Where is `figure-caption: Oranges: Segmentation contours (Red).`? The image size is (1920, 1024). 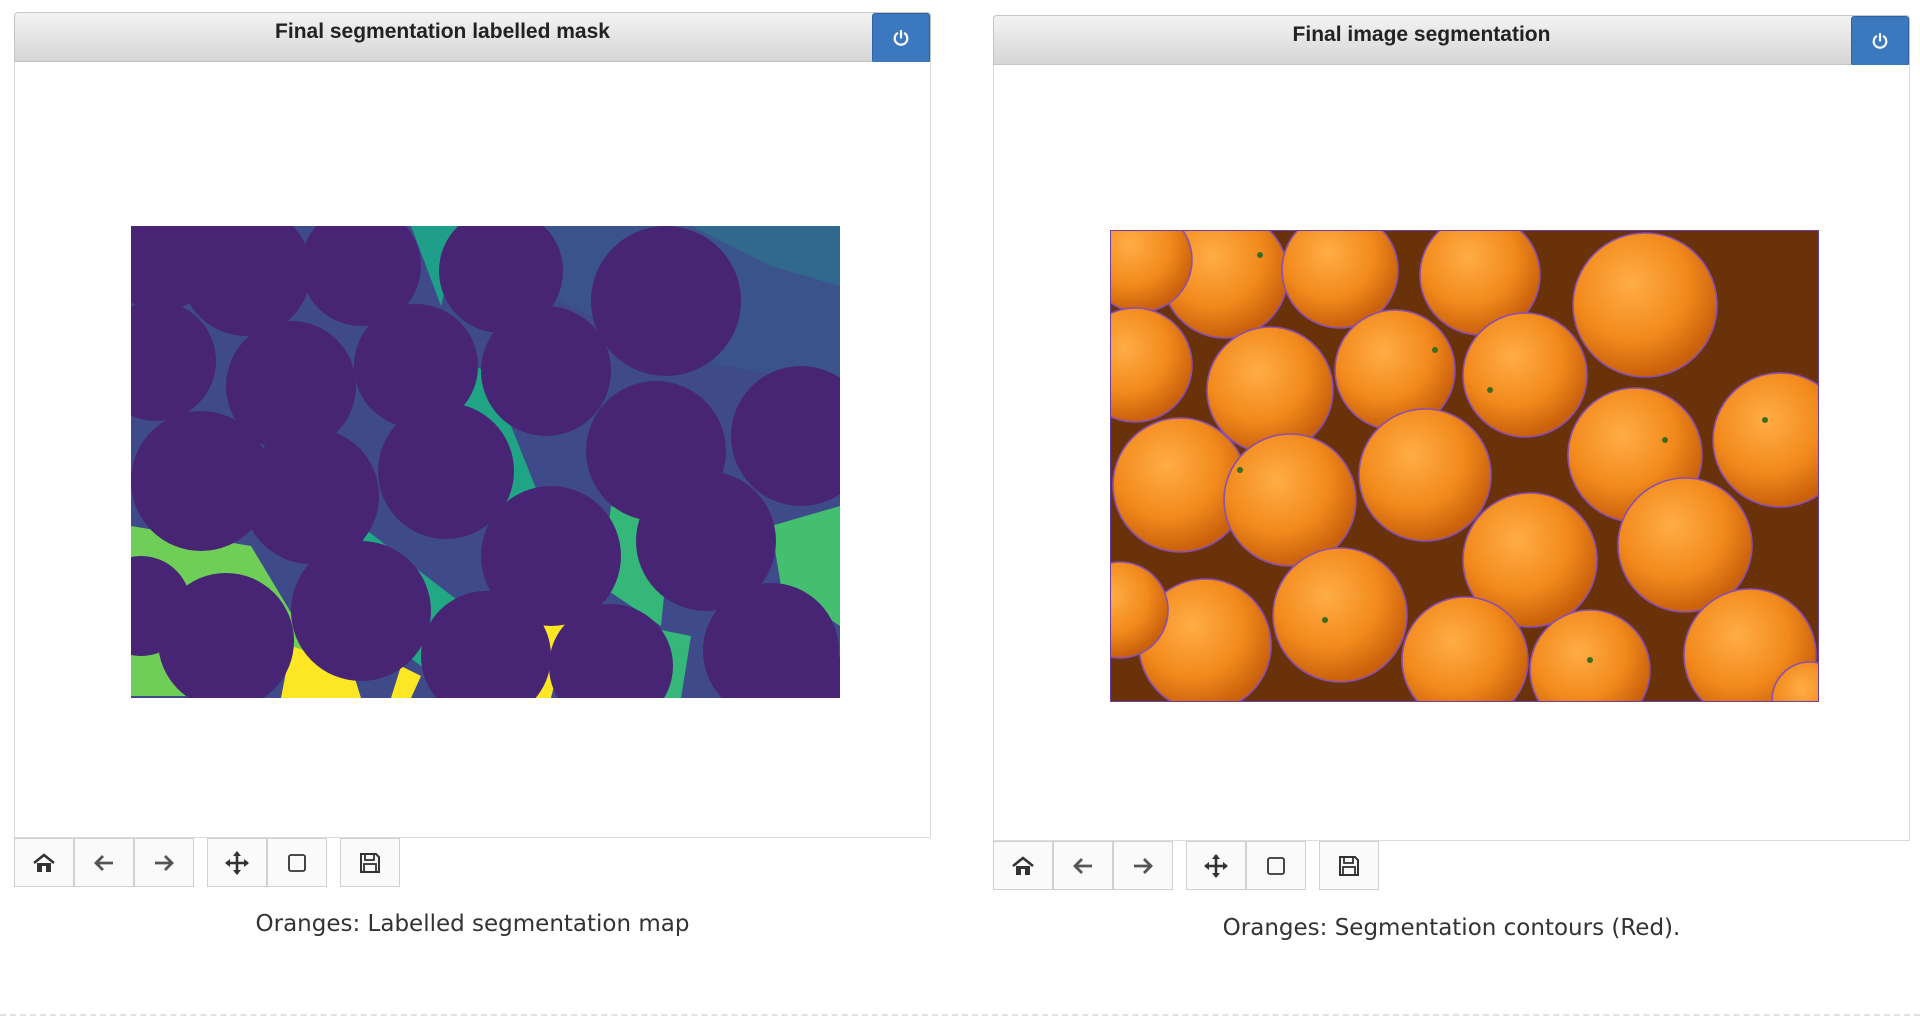
figure-caption: Oranges: Segmentation contours (Red). is located at coordinates (1451, 928).